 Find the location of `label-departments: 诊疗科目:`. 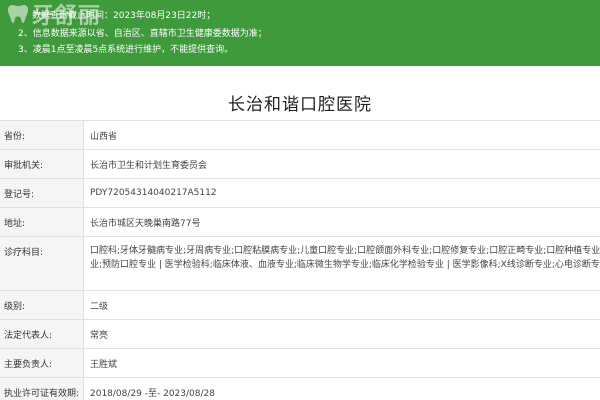

label-departments: 诊疗科目: is located at coordinates (42, 263).